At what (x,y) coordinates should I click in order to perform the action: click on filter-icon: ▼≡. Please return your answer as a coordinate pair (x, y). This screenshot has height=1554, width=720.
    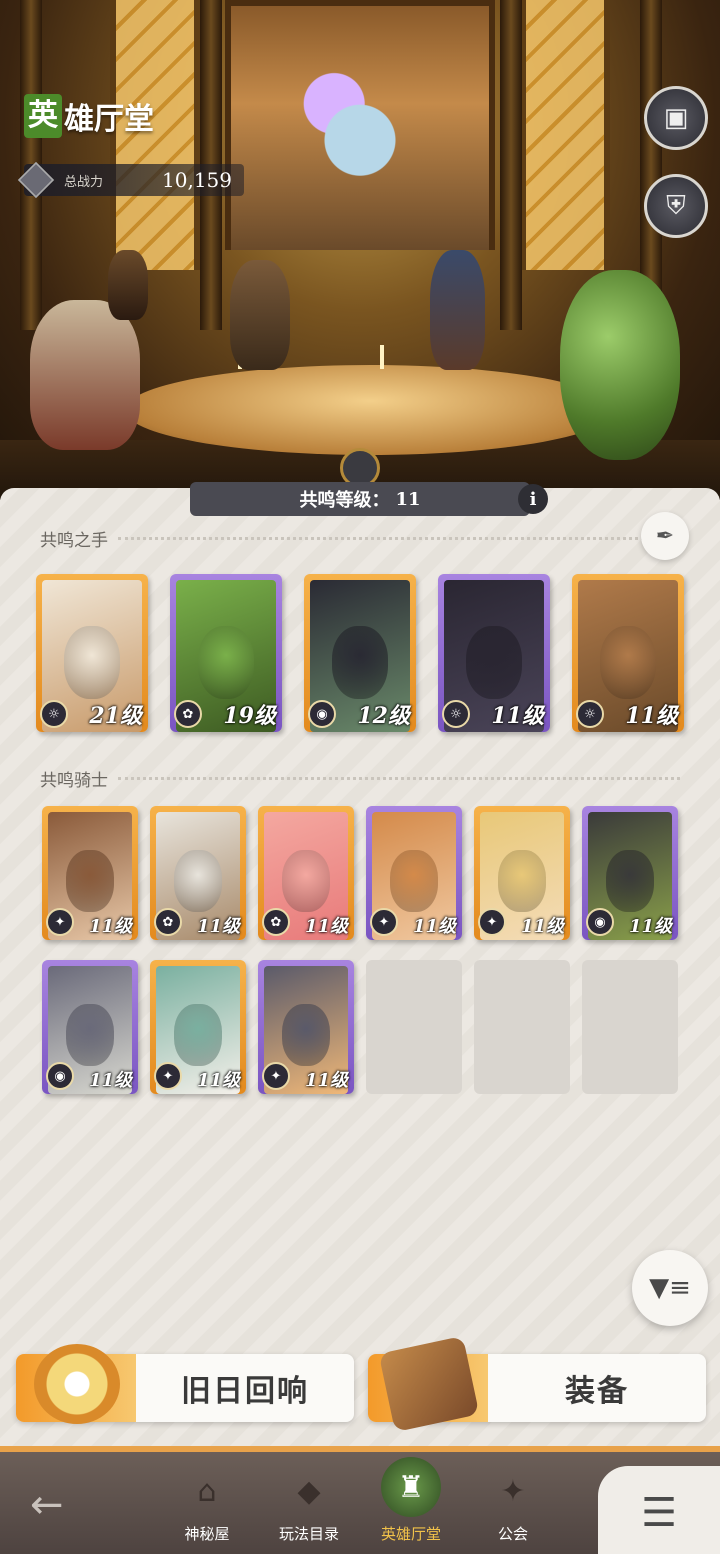
    Looking at the image, I should click on (670, 1288).